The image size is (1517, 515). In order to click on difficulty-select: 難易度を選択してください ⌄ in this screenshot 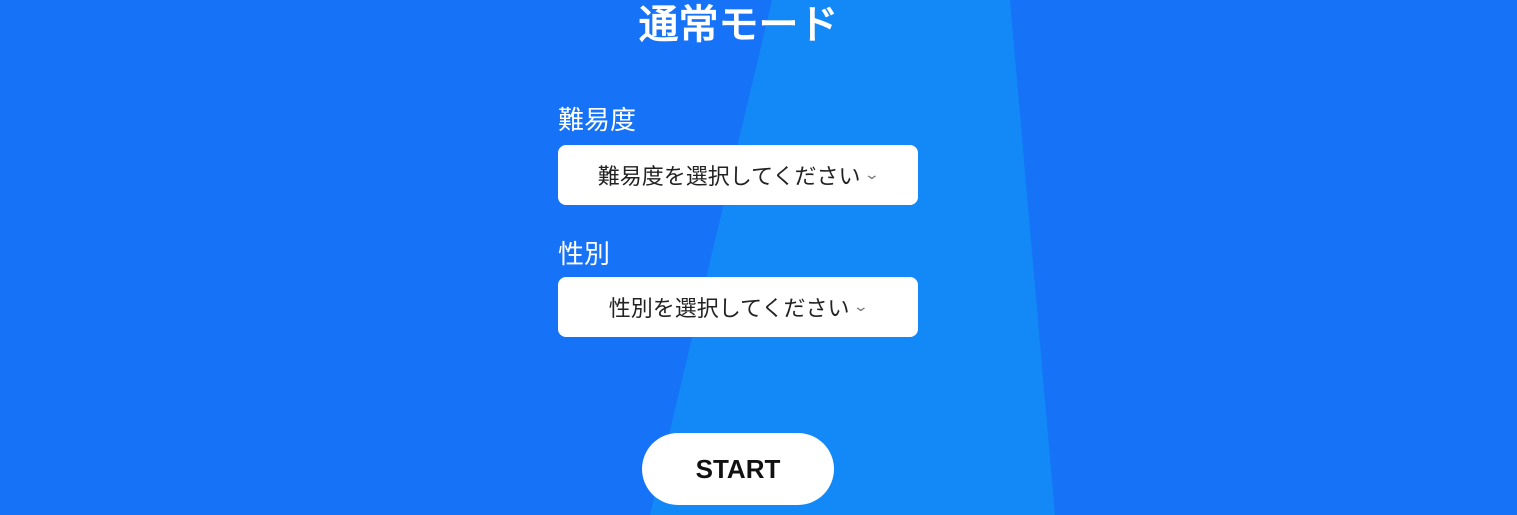, I will do `click(738, 175)`.